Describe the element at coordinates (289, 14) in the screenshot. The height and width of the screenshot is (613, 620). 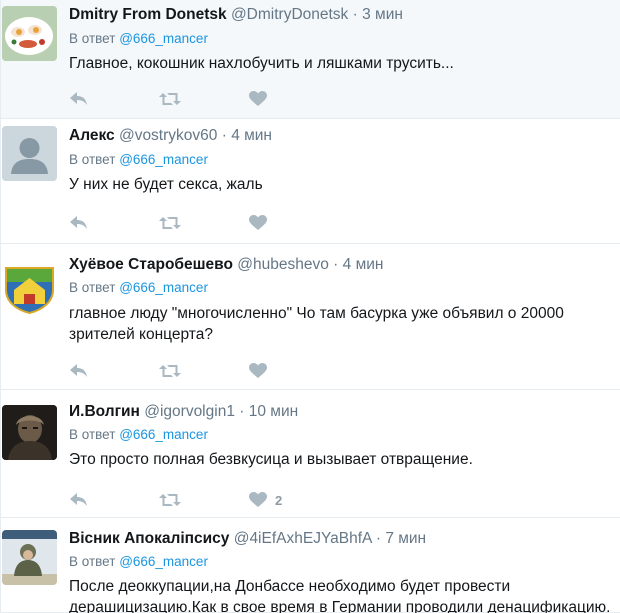
I see `author-handle: @DmitryDonetsk` at that location.